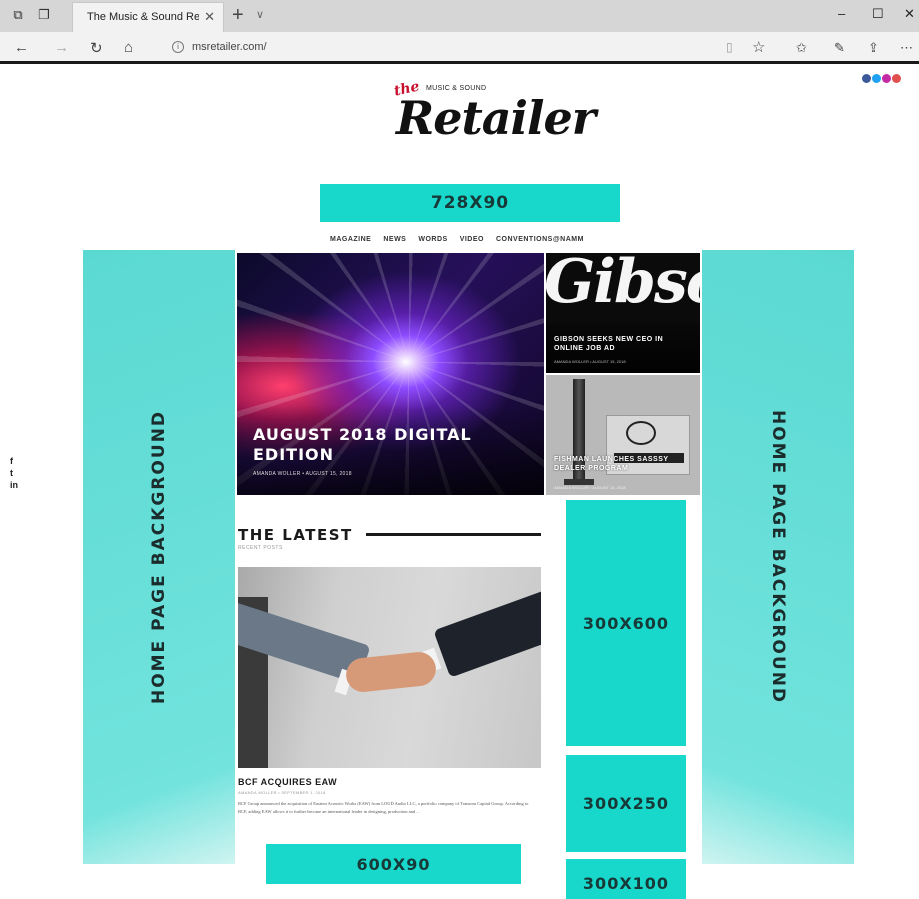 The height and width of the screenshot is (899, 919). I want to click on linkedin-icon: in, so click(14, 485).